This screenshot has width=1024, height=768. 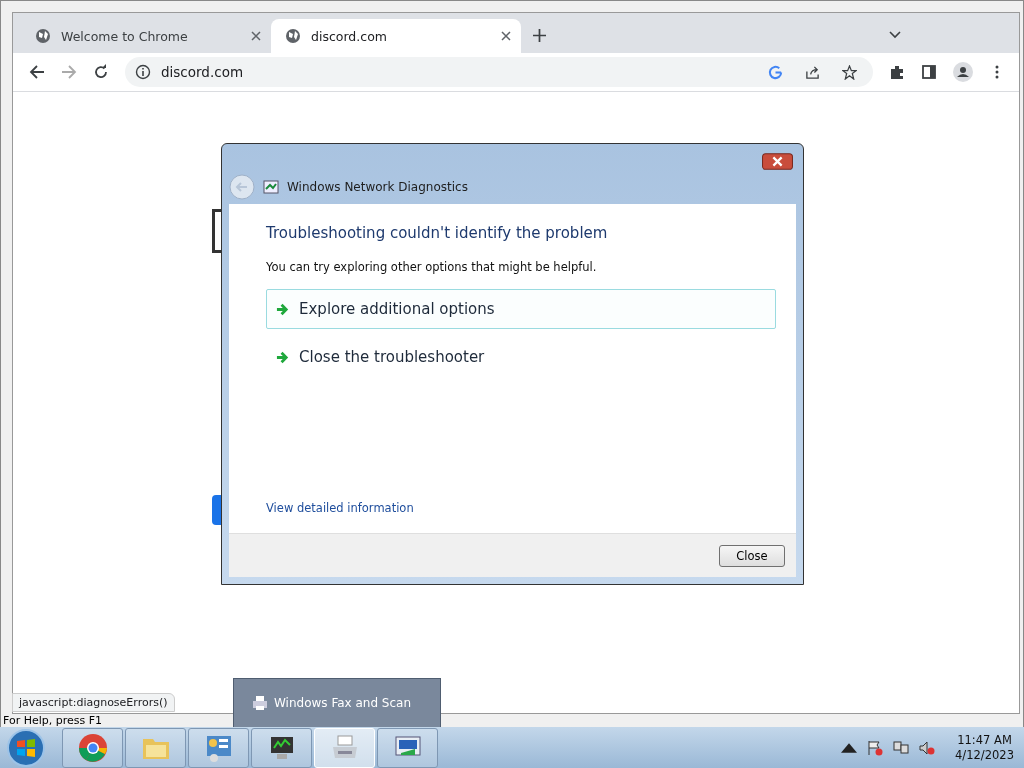 I want to click on flag-icon, so click(x=875, y=747).